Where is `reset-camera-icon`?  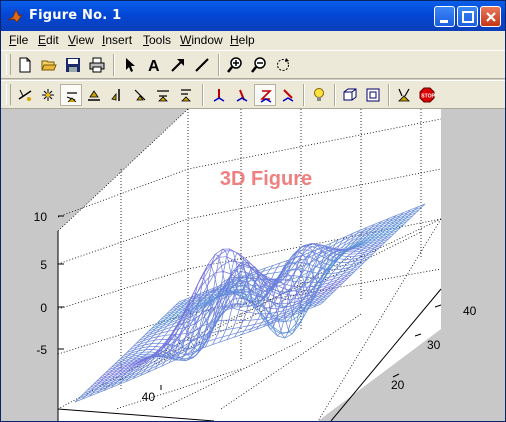
reset-camera-icon is located at coordinates (404, 95).